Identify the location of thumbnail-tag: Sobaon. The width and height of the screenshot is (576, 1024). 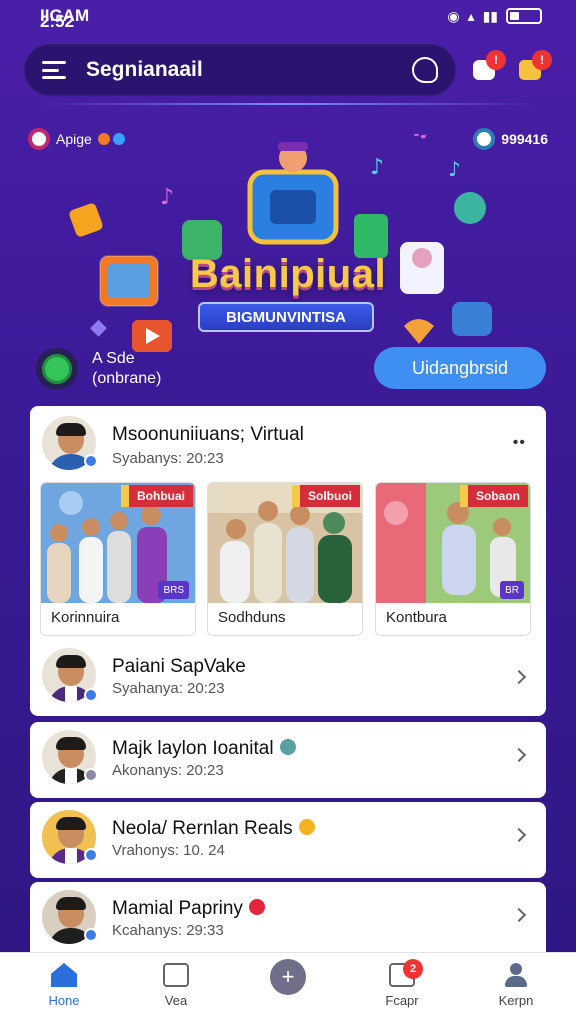
(494, 496).